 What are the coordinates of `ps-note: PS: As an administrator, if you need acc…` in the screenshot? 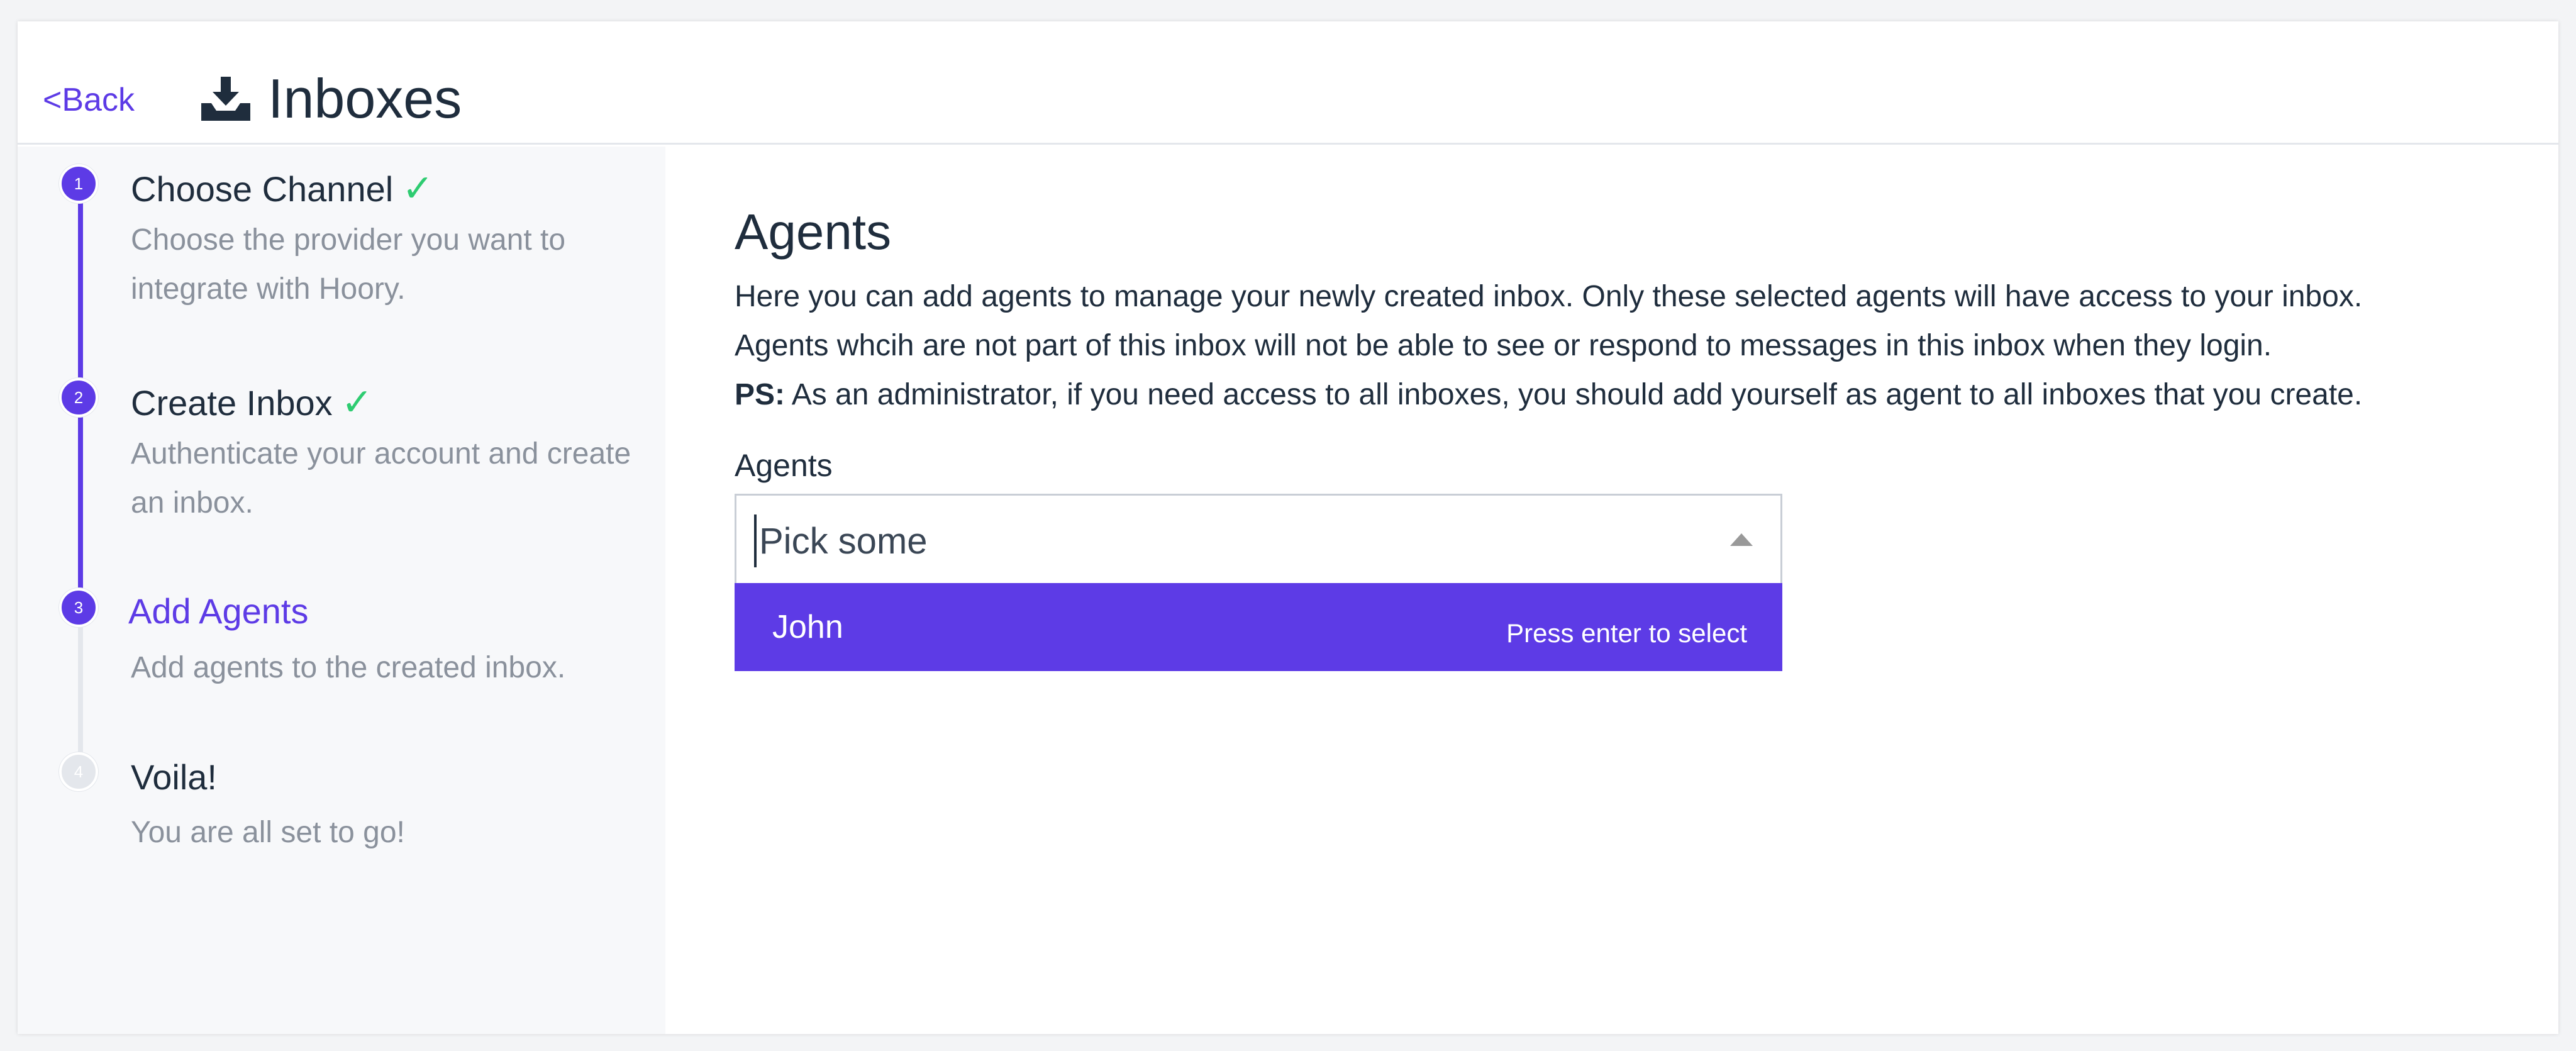 It's located at (1640, 395).